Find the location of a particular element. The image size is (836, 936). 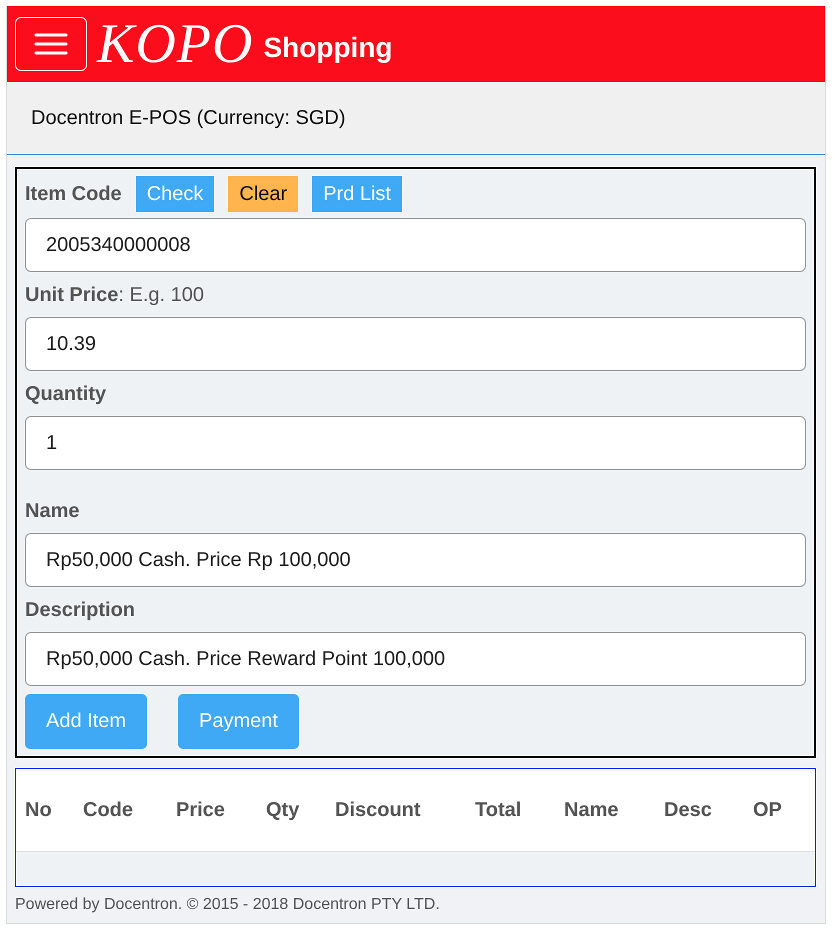

input-field: 10.39 is located at coordinates (415, 344).